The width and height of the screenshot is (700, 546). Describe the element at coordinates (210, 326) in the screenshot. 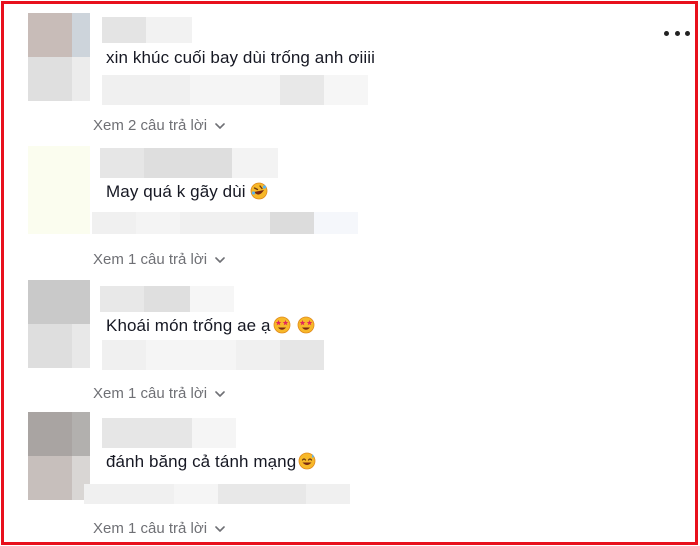

I see `comment-text: Khoái món trống ae ạ` at that location.